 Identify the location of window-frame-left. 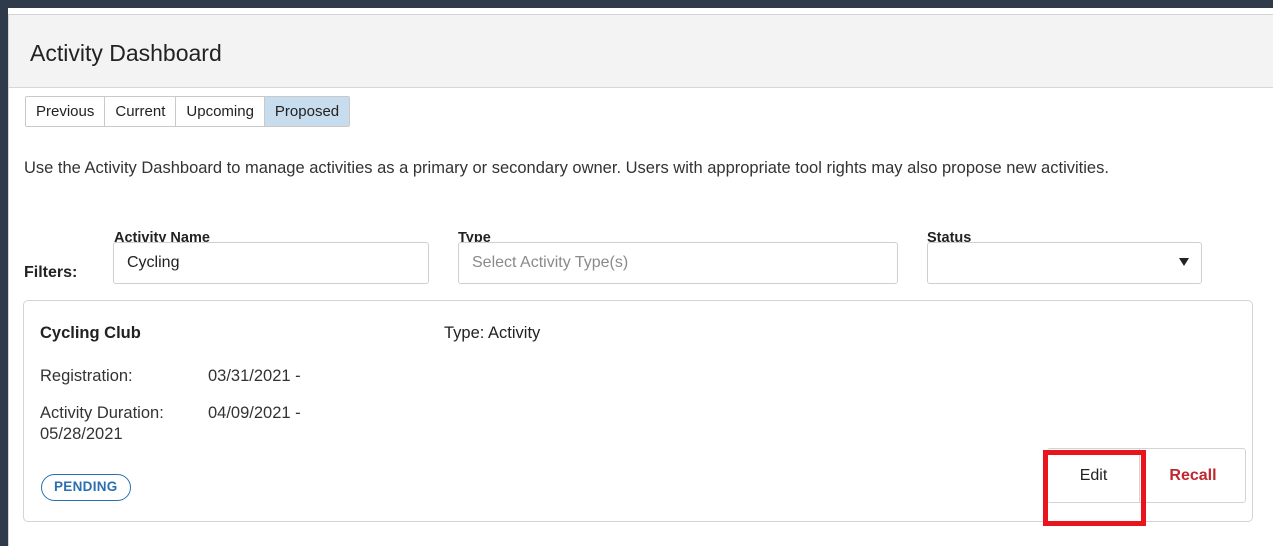
(4, 273).